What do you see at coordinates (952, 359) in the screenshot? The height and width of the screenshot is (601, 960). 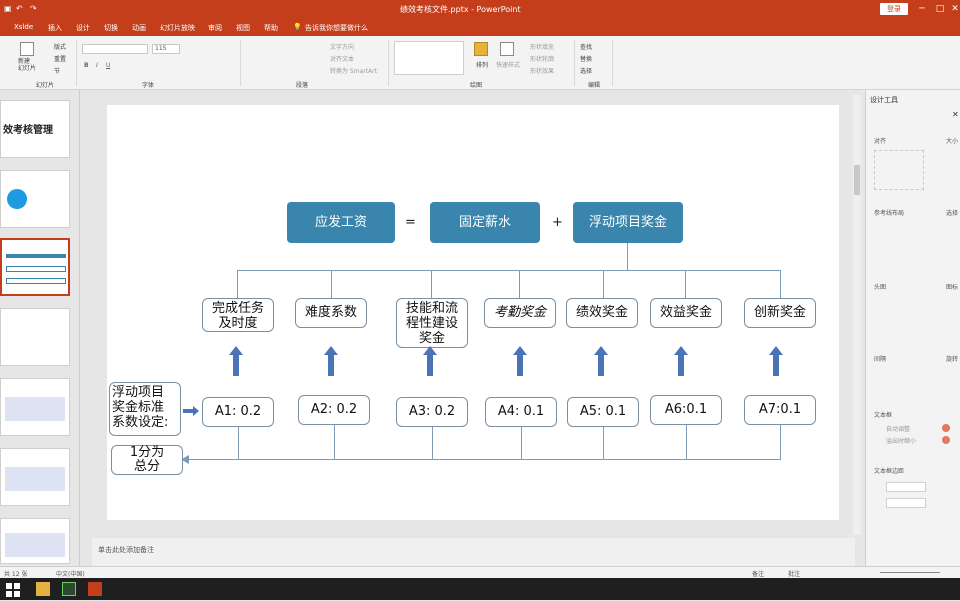 I see `section-rotate: 旋转` at bounding box center [952, 359].